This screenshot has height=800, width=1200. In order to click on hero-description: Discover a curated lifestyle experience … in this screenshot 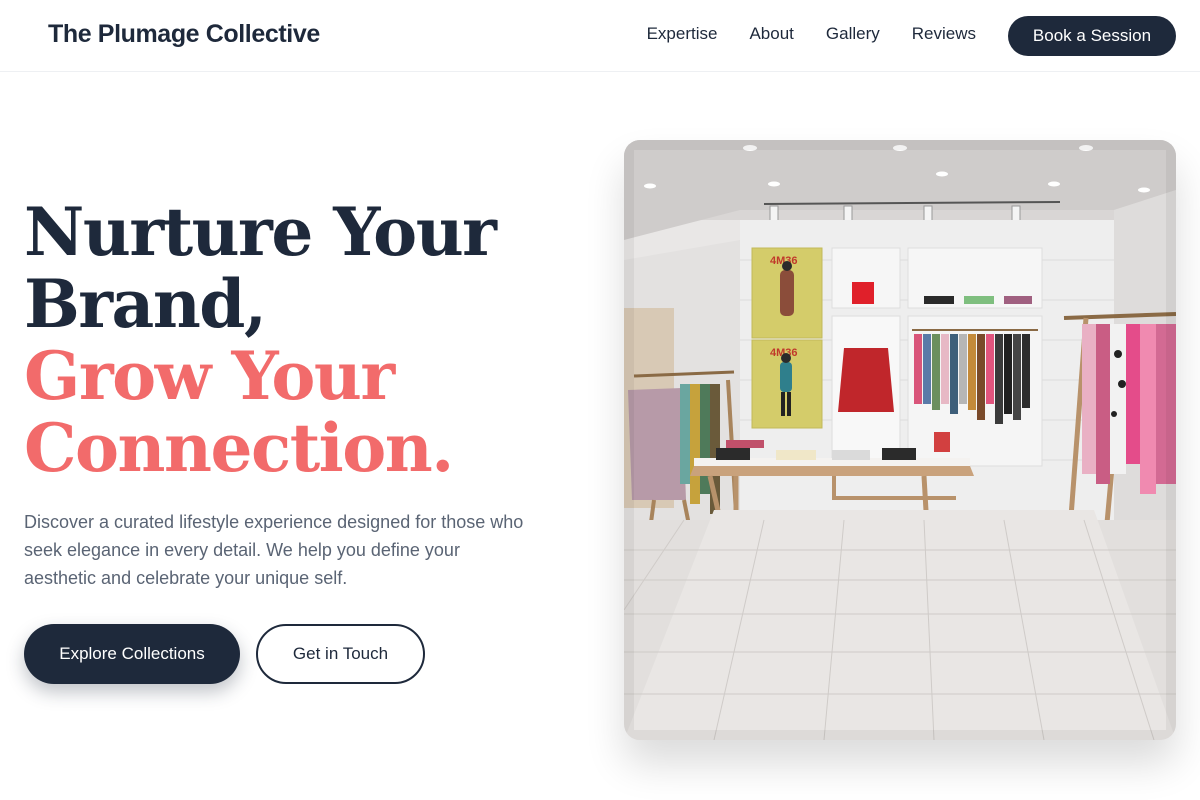, I will do `click(274, 550)`.